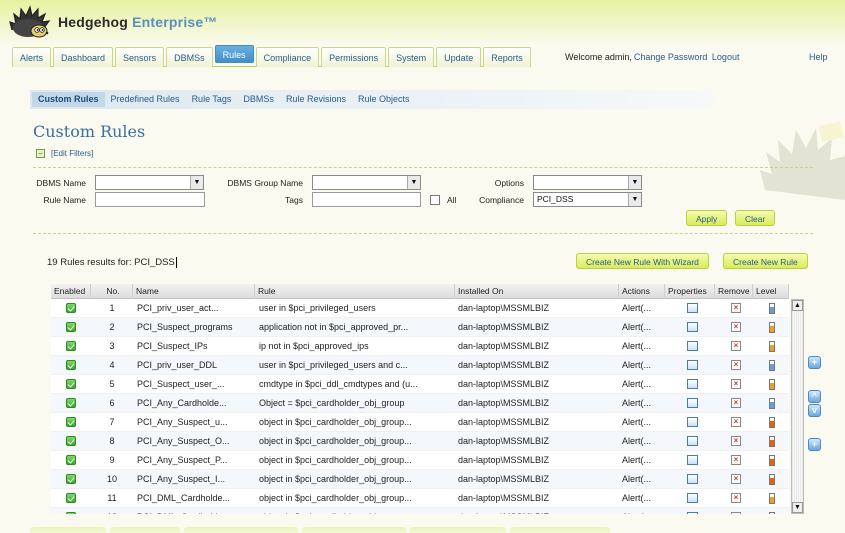  I want to click on header-name: Name, so click(194, 291).